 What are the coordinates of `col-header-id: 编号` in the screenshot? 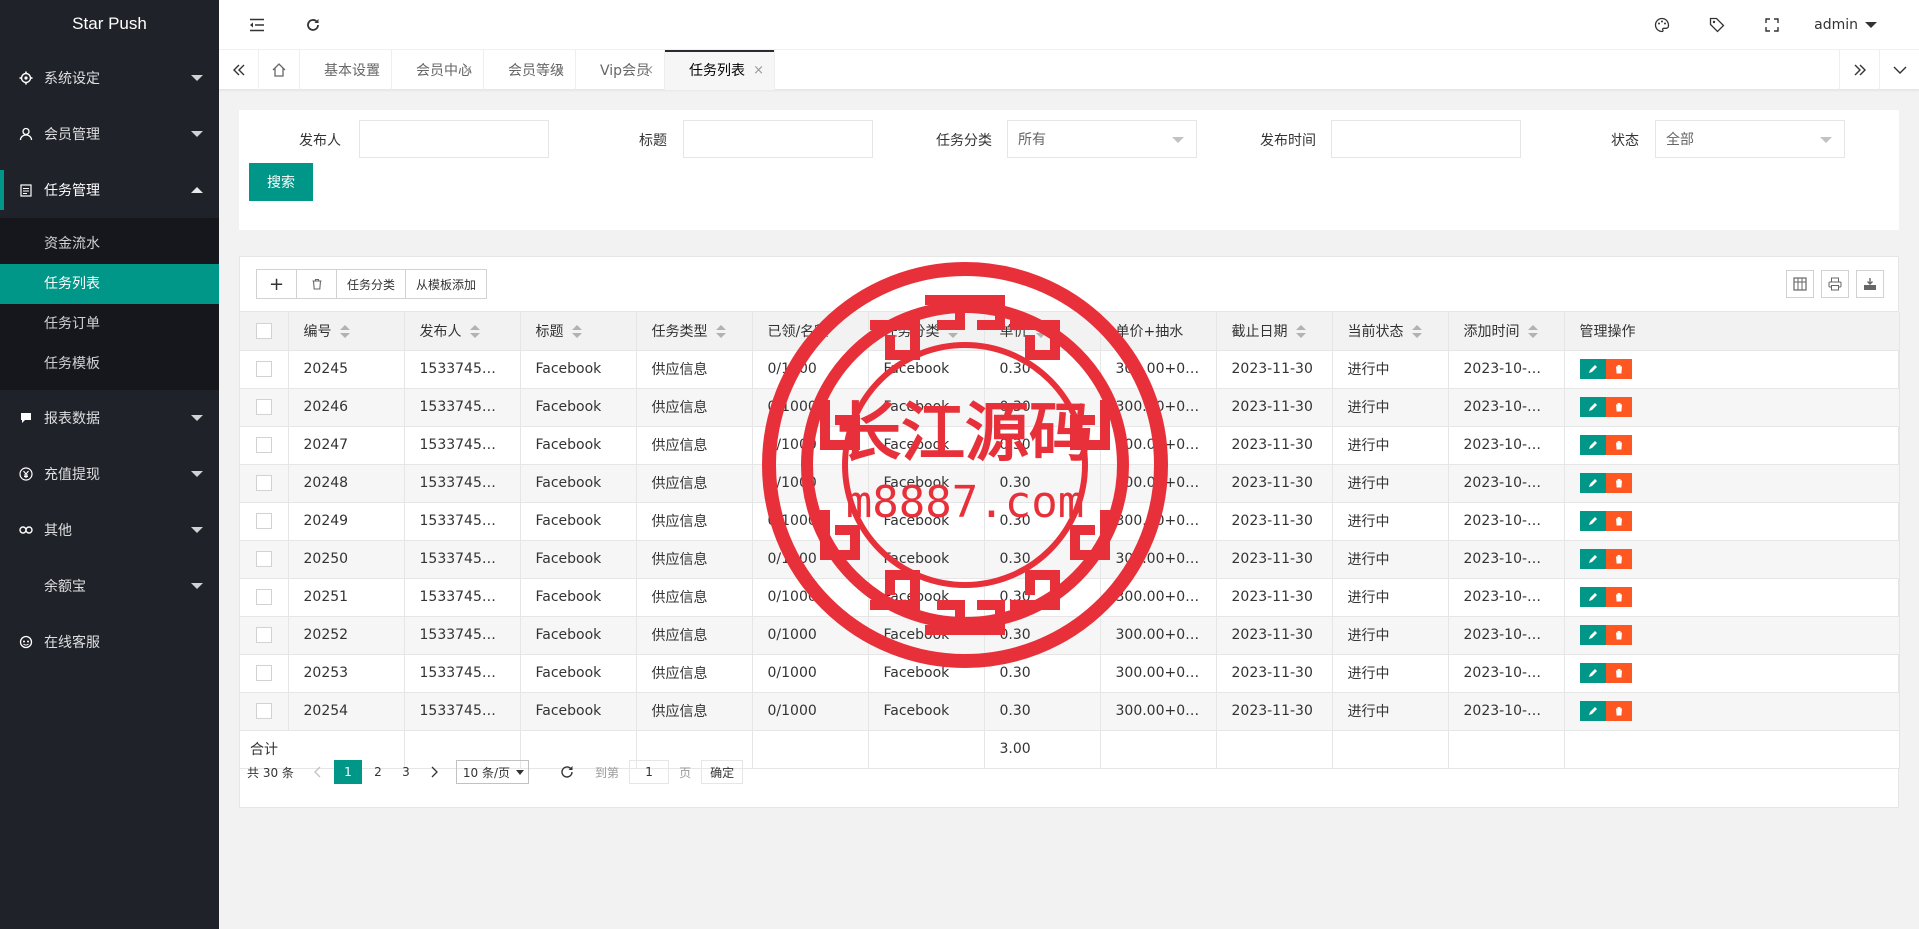 It's located at (346, 331).